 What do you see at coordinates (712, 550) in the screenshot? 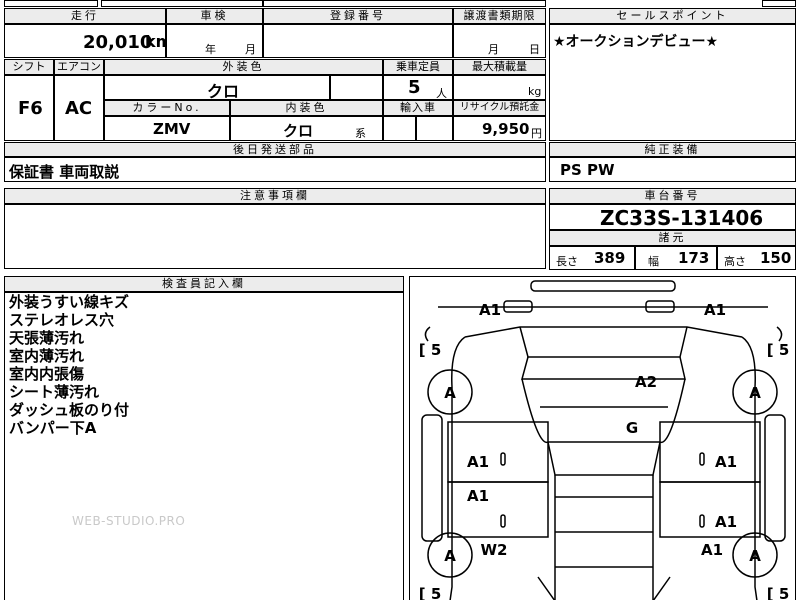
I see `mark-fender-rear-right: A1` at bounding box center [712, 550].